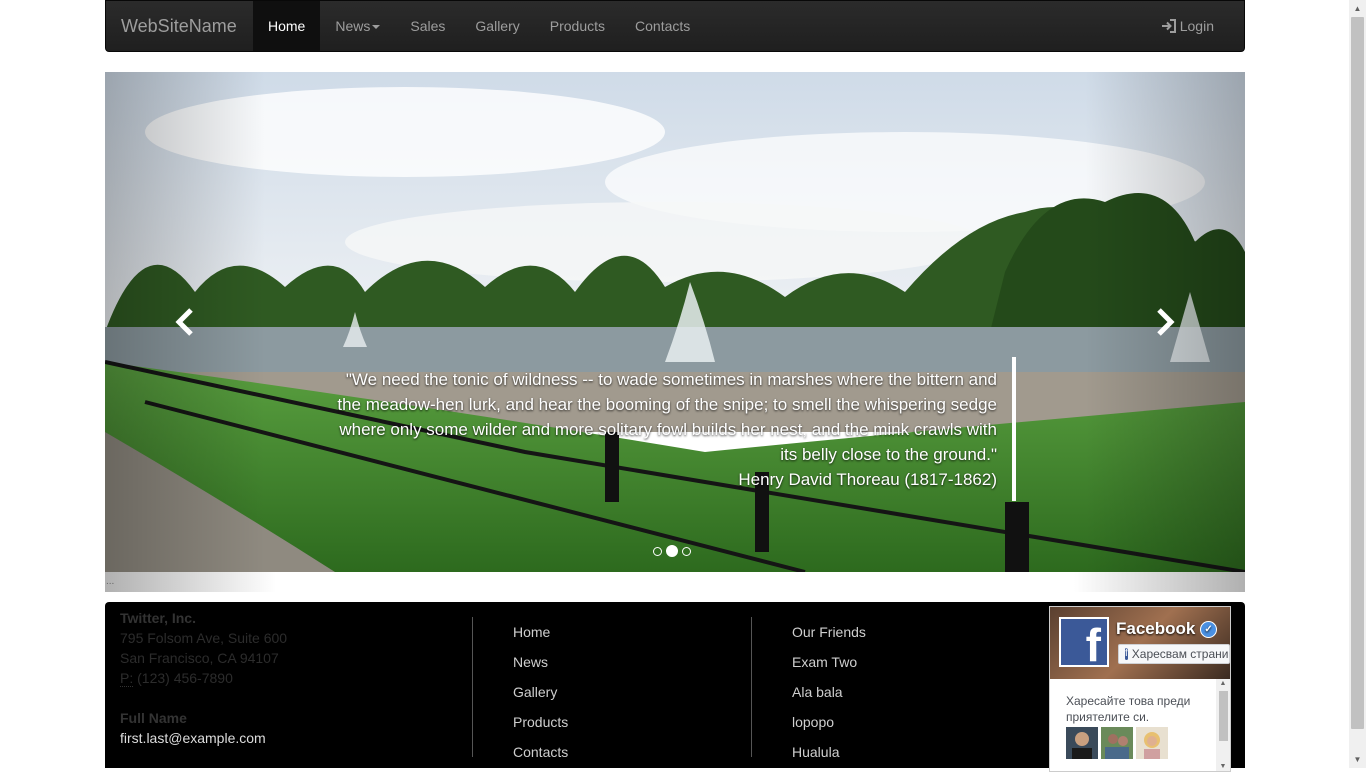 The height and width of the screenshot is (772, 1366). I want to click on facebook-prompt: Харесайте това преди приятелите си., so click(1128, 709).